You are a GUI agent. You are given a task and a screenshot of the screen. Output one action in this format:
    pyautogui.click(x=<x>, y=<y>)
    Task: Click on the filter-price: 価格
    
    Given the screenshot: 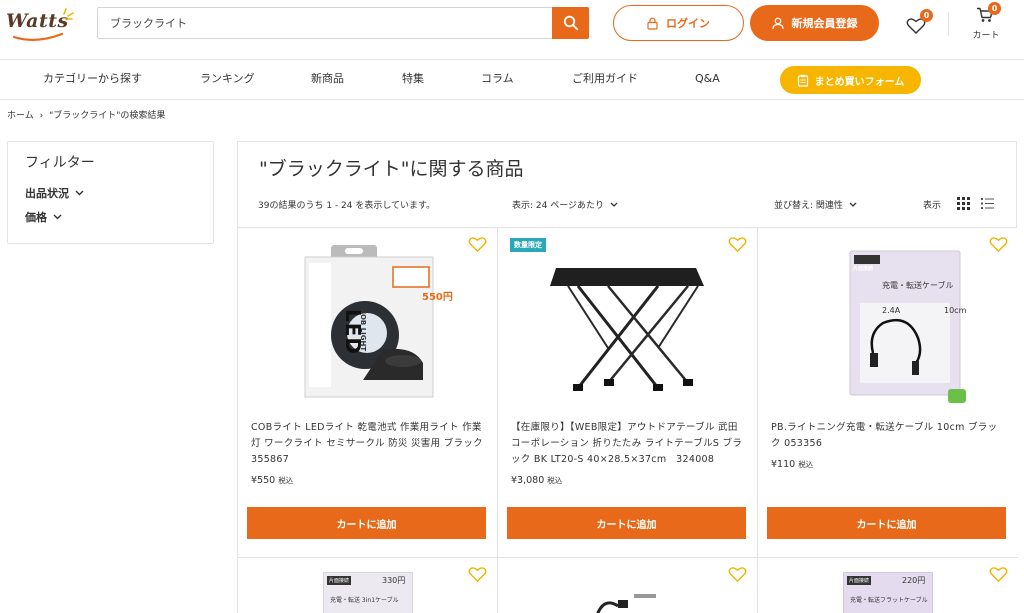 What is the action you would take?
    pyautogui.click(x=43, y=217)
    